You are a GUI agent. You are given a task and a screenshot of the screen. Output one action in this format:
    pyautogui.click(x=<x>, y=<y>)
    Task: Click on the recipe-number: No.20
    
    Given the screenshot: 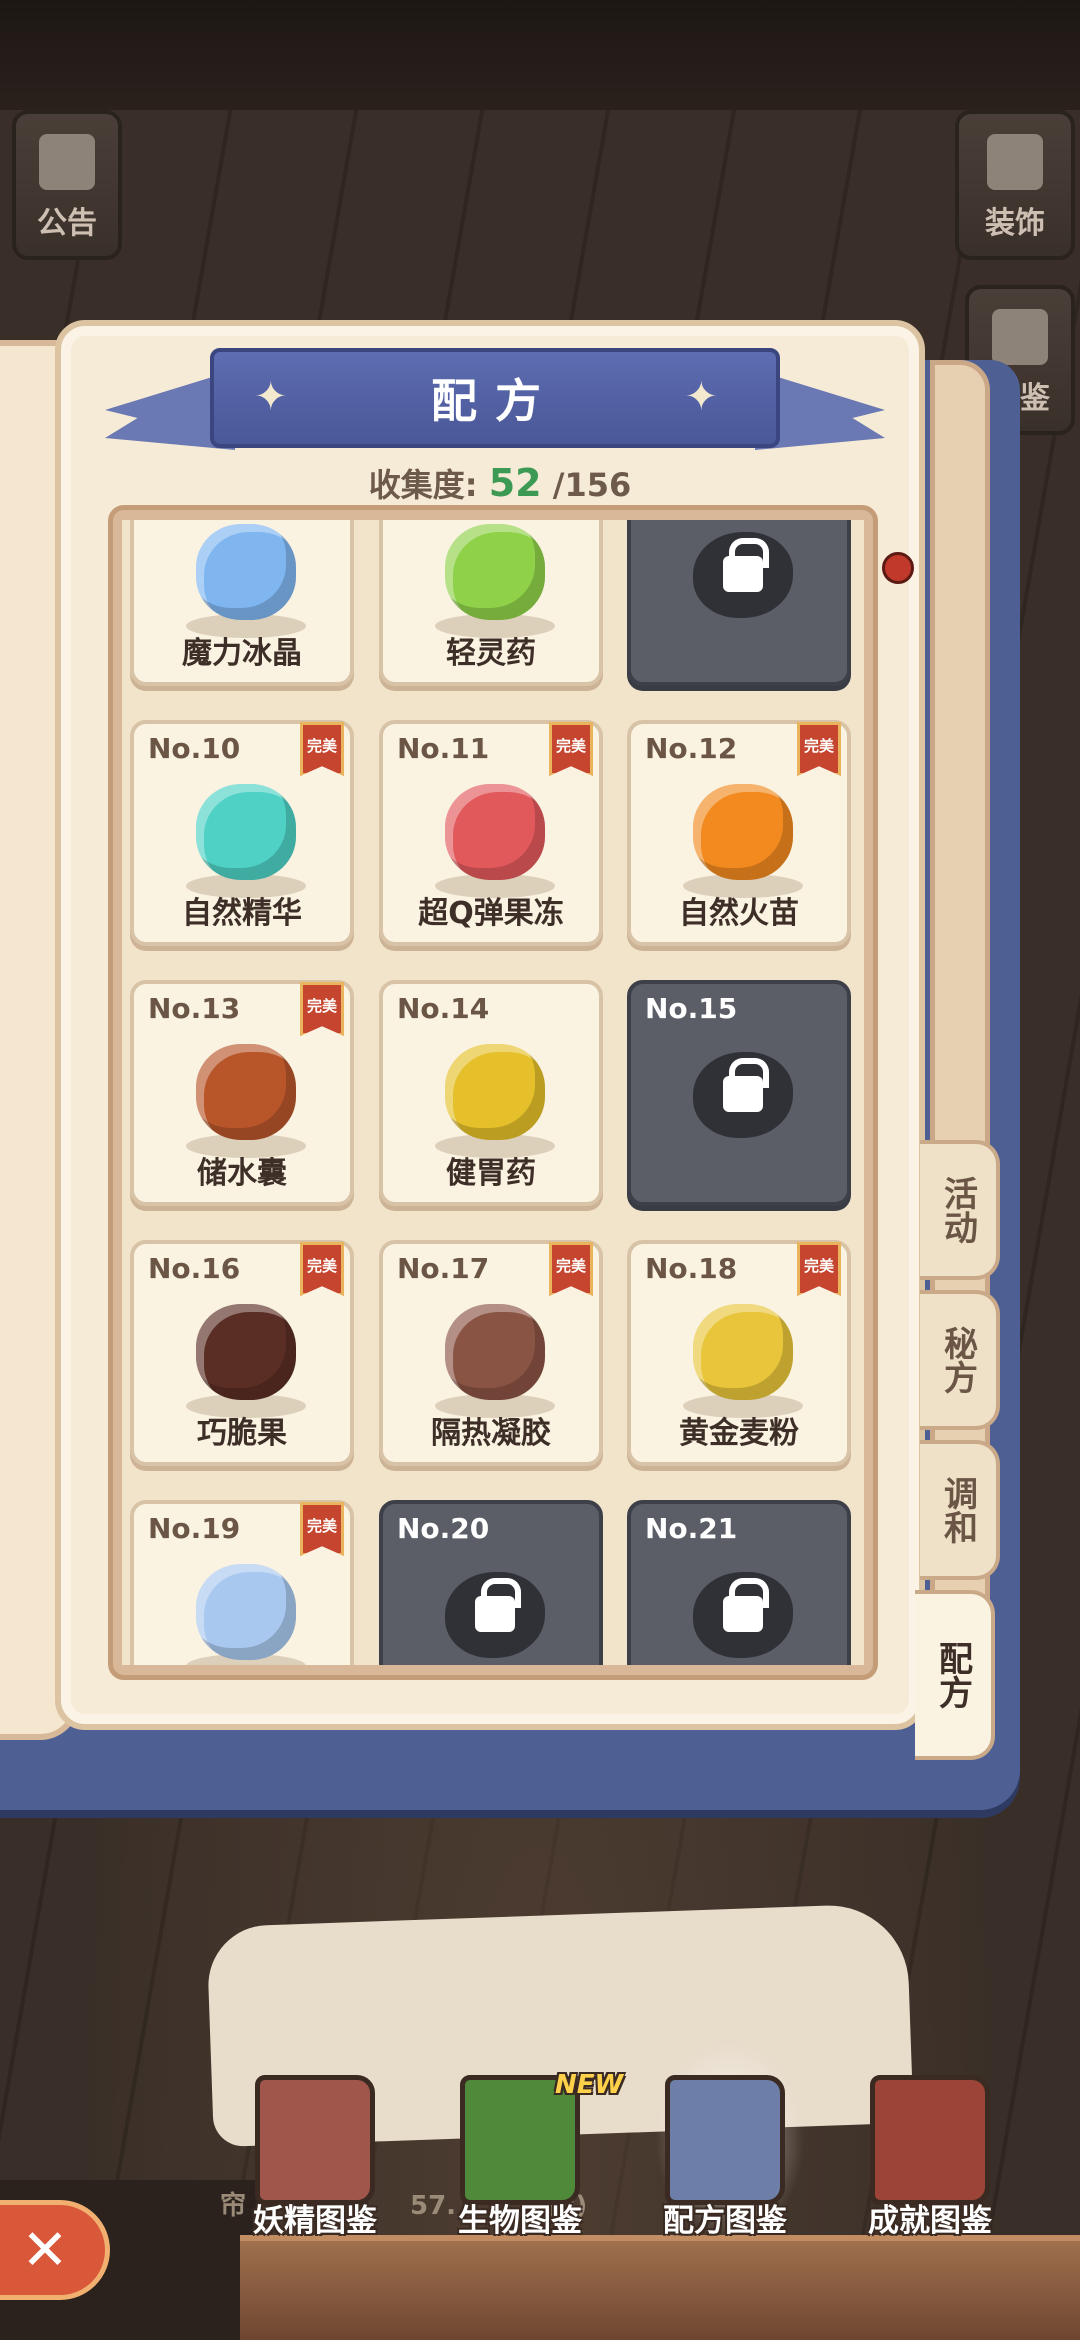 What is the action you would take?
    pyautogui.click(x=443, y=1528)
    